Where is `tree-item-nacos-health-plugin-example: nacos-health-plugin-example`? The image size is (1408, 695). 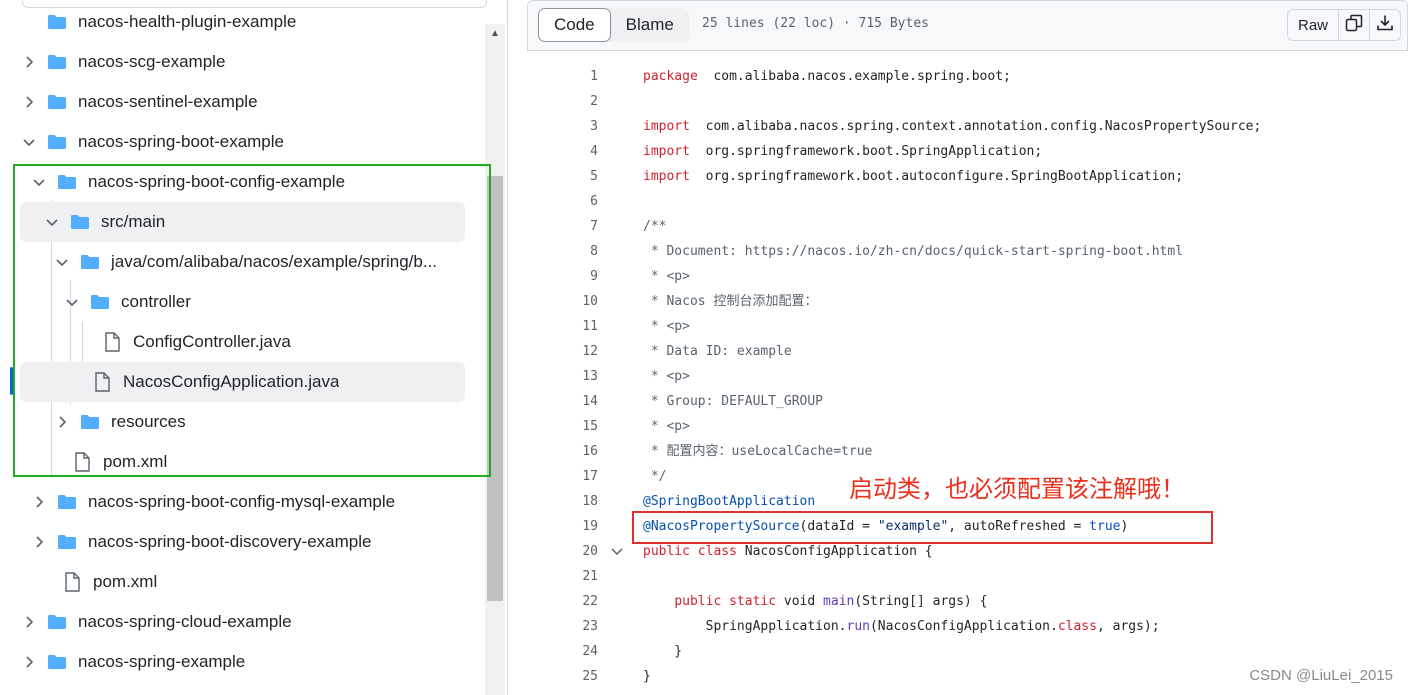 tree-item-nacos-health-plugin-example: nacos-health-plugin-example is located at coordinates (242, 22).